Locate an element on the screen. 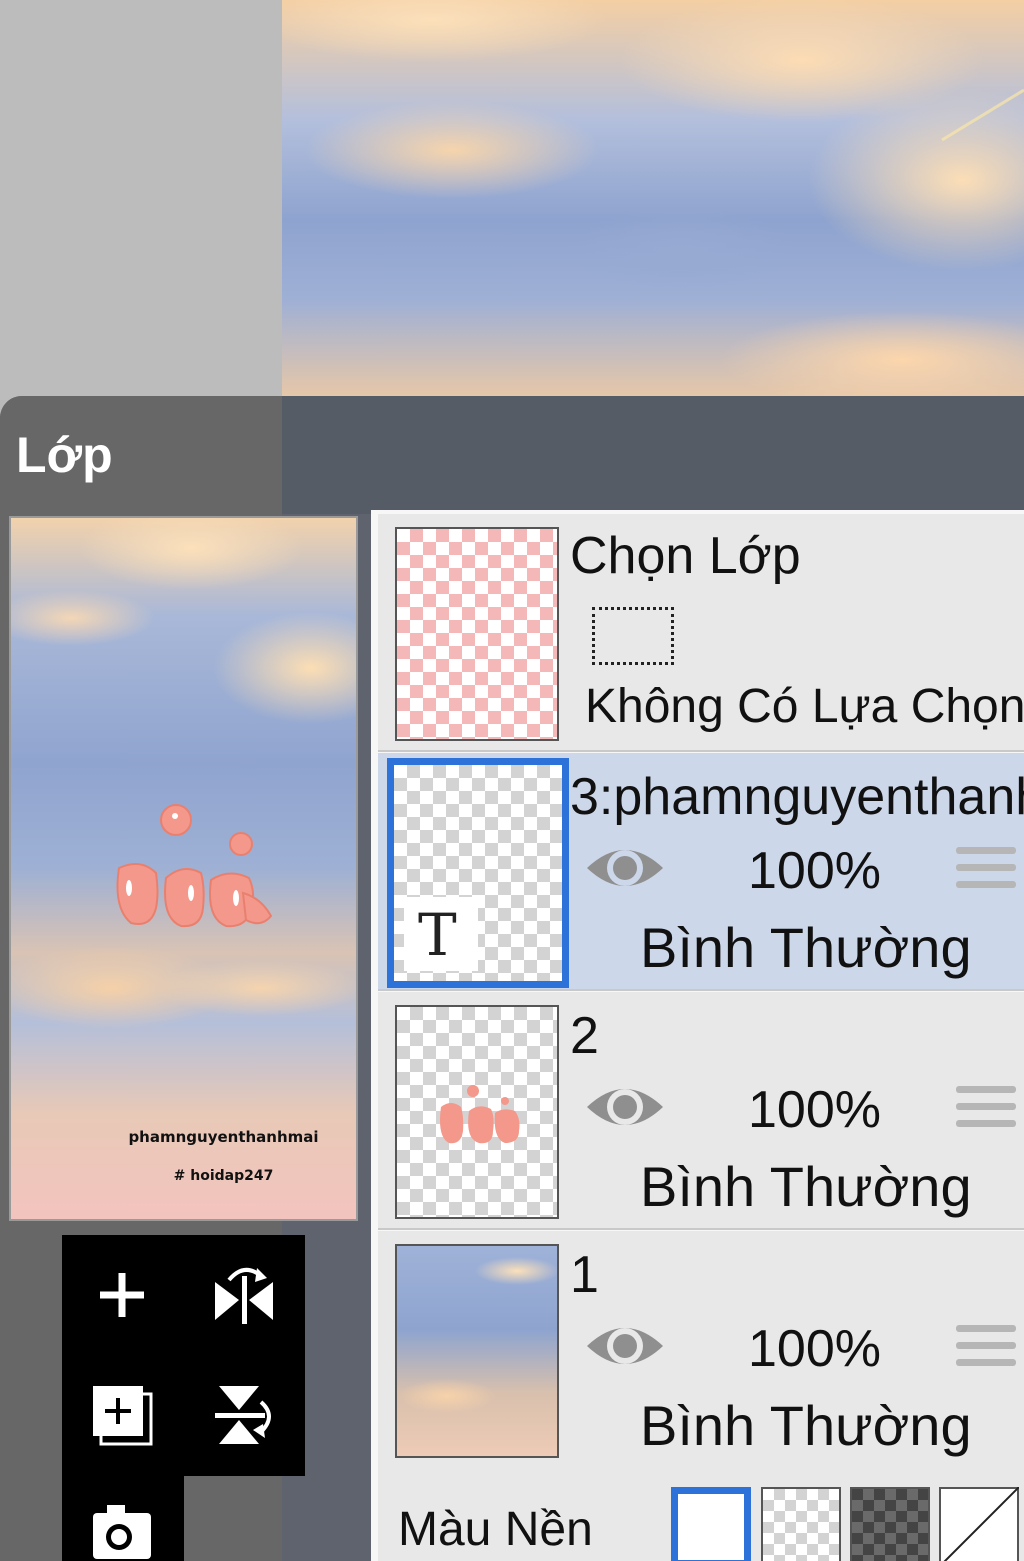 The height and width of the screenshot is (1561, 1024). selection-marquee-icon is located at coordinates (633, 636).